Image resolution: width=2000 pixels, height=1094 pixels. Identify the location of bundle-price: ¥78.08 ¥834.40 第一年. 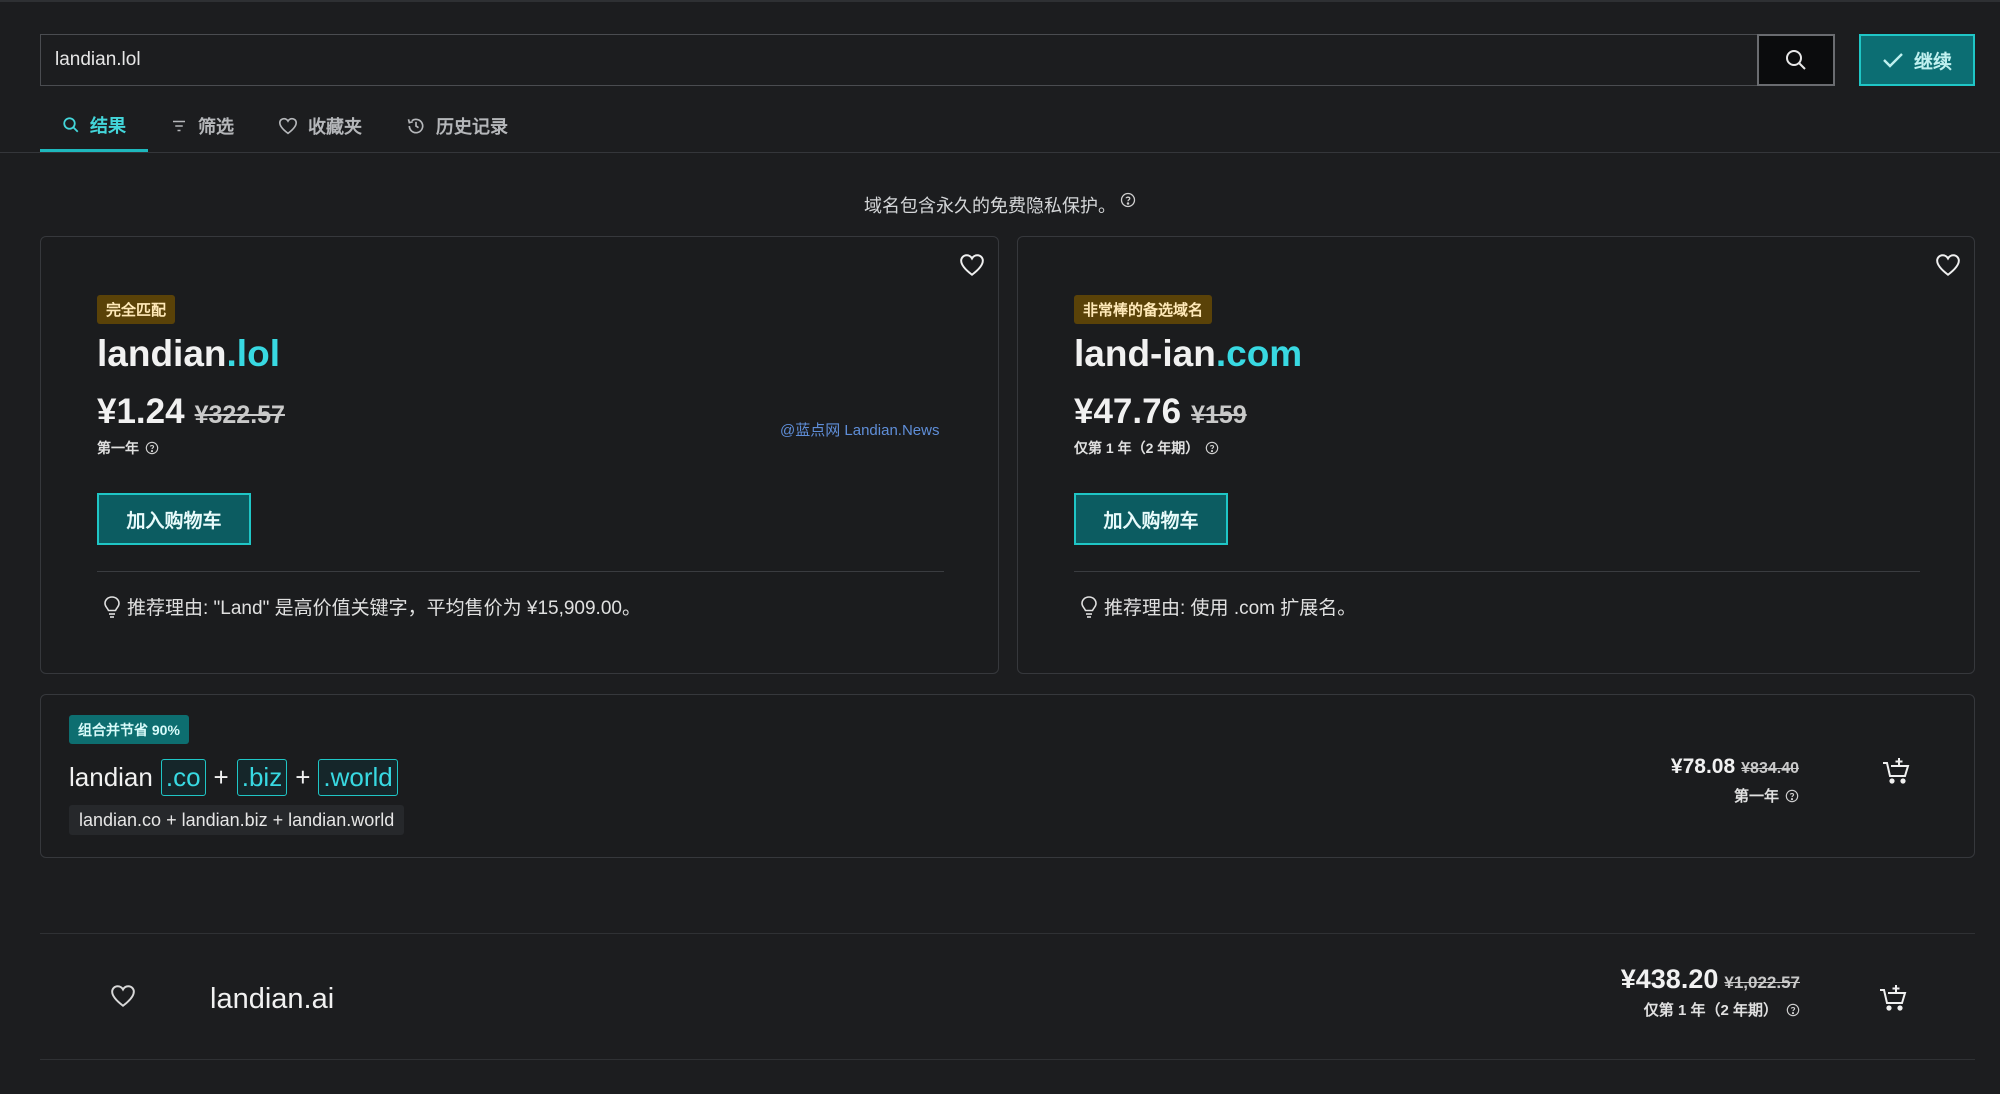
(1735, 780).